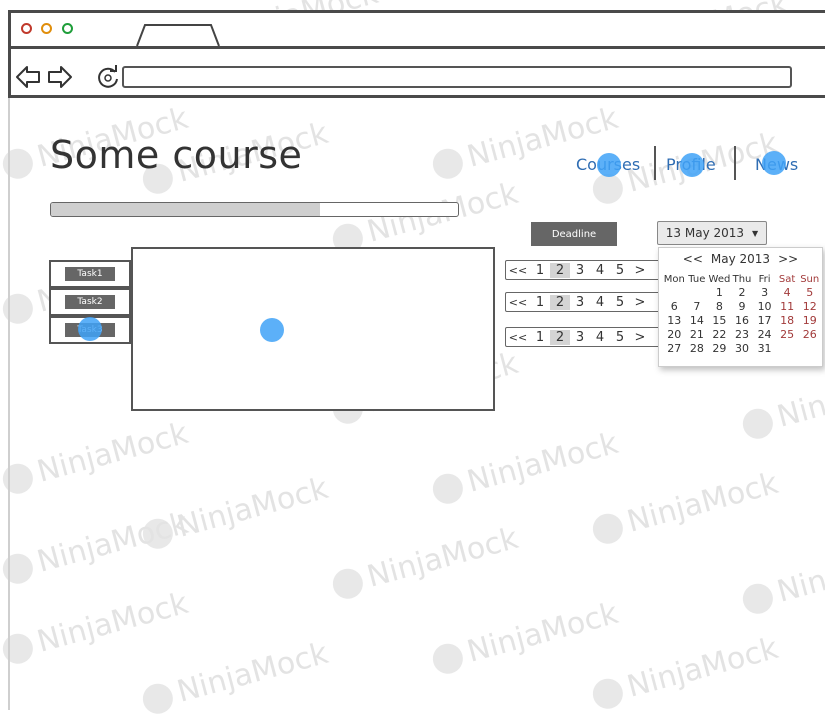 This screenshot has width=825, height=719. Describe the element at coordinates (313, 329) in the screenshot. I see `task-content-panel` at that location.